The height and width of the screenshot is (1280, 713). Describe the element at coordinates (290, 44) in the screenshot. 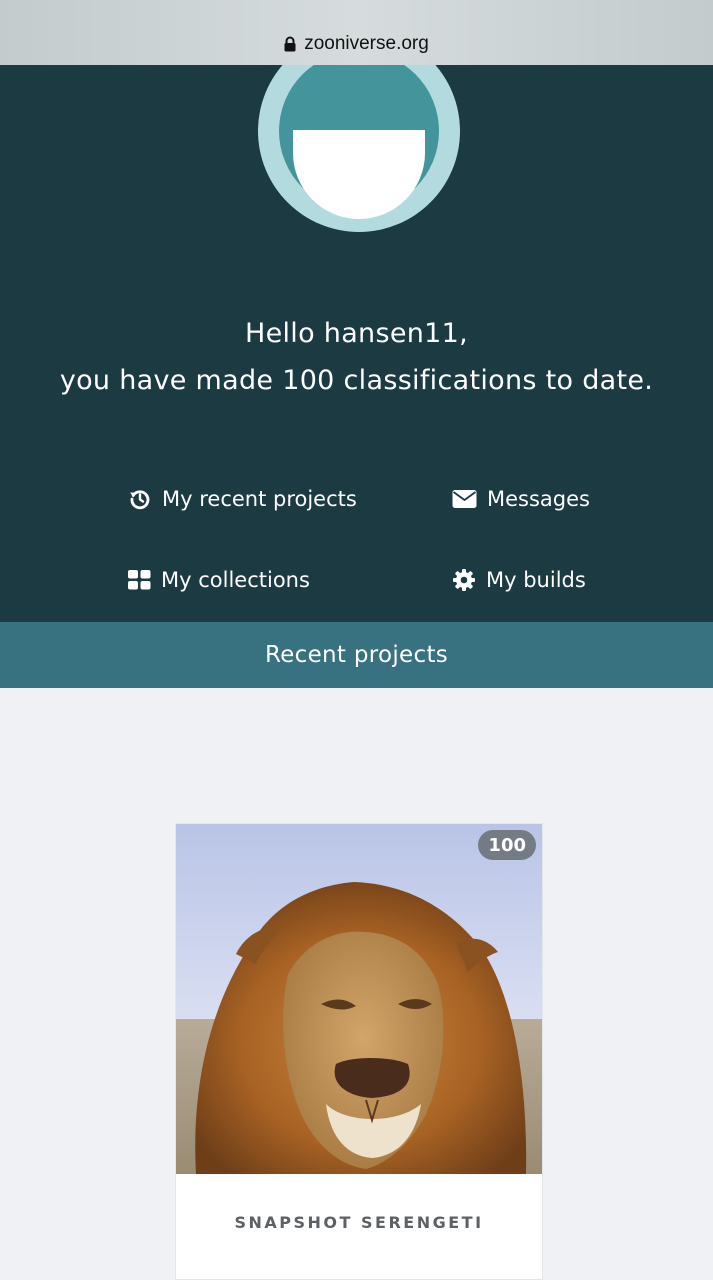

I see `lock-icon` at that location.